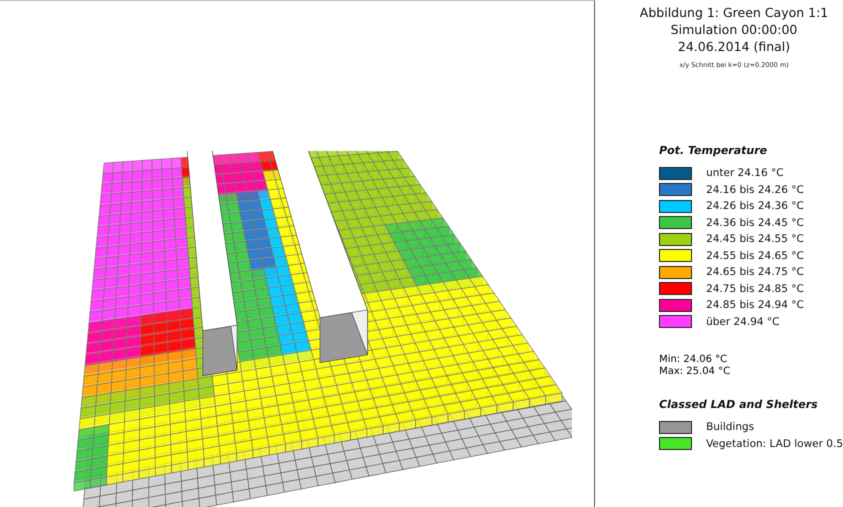  What do you see at coordinates (755, 256) in the screenshot?
I see `legend-label: 24.55 bis 24.65 °C` at bounding box center [755, 256].